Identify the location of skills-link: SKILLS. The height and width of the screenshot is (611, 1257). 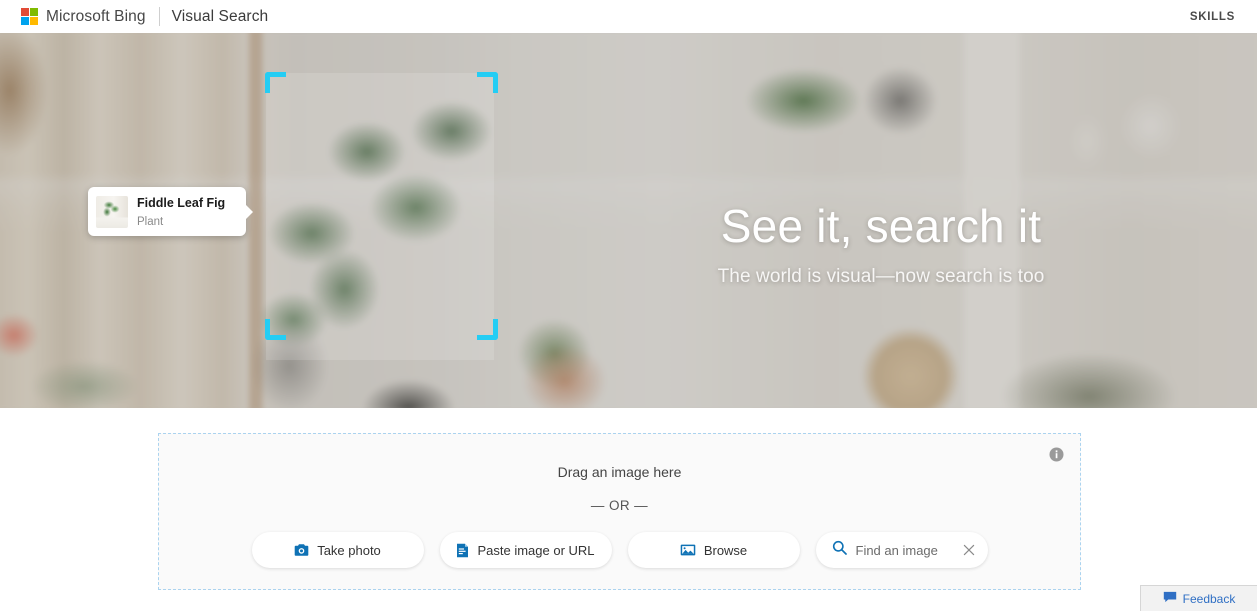
(1212, 16).